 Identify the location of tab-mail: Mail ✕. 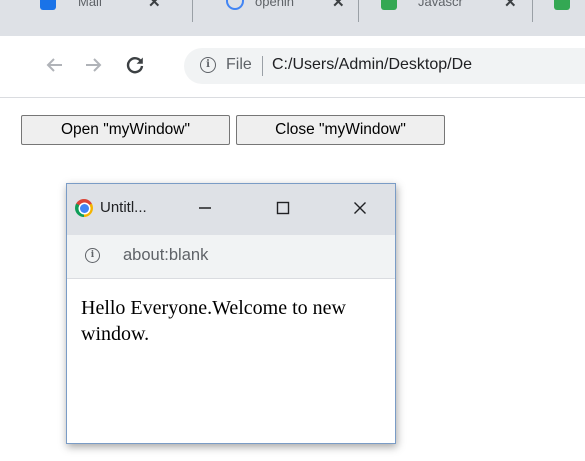
(87, 18).